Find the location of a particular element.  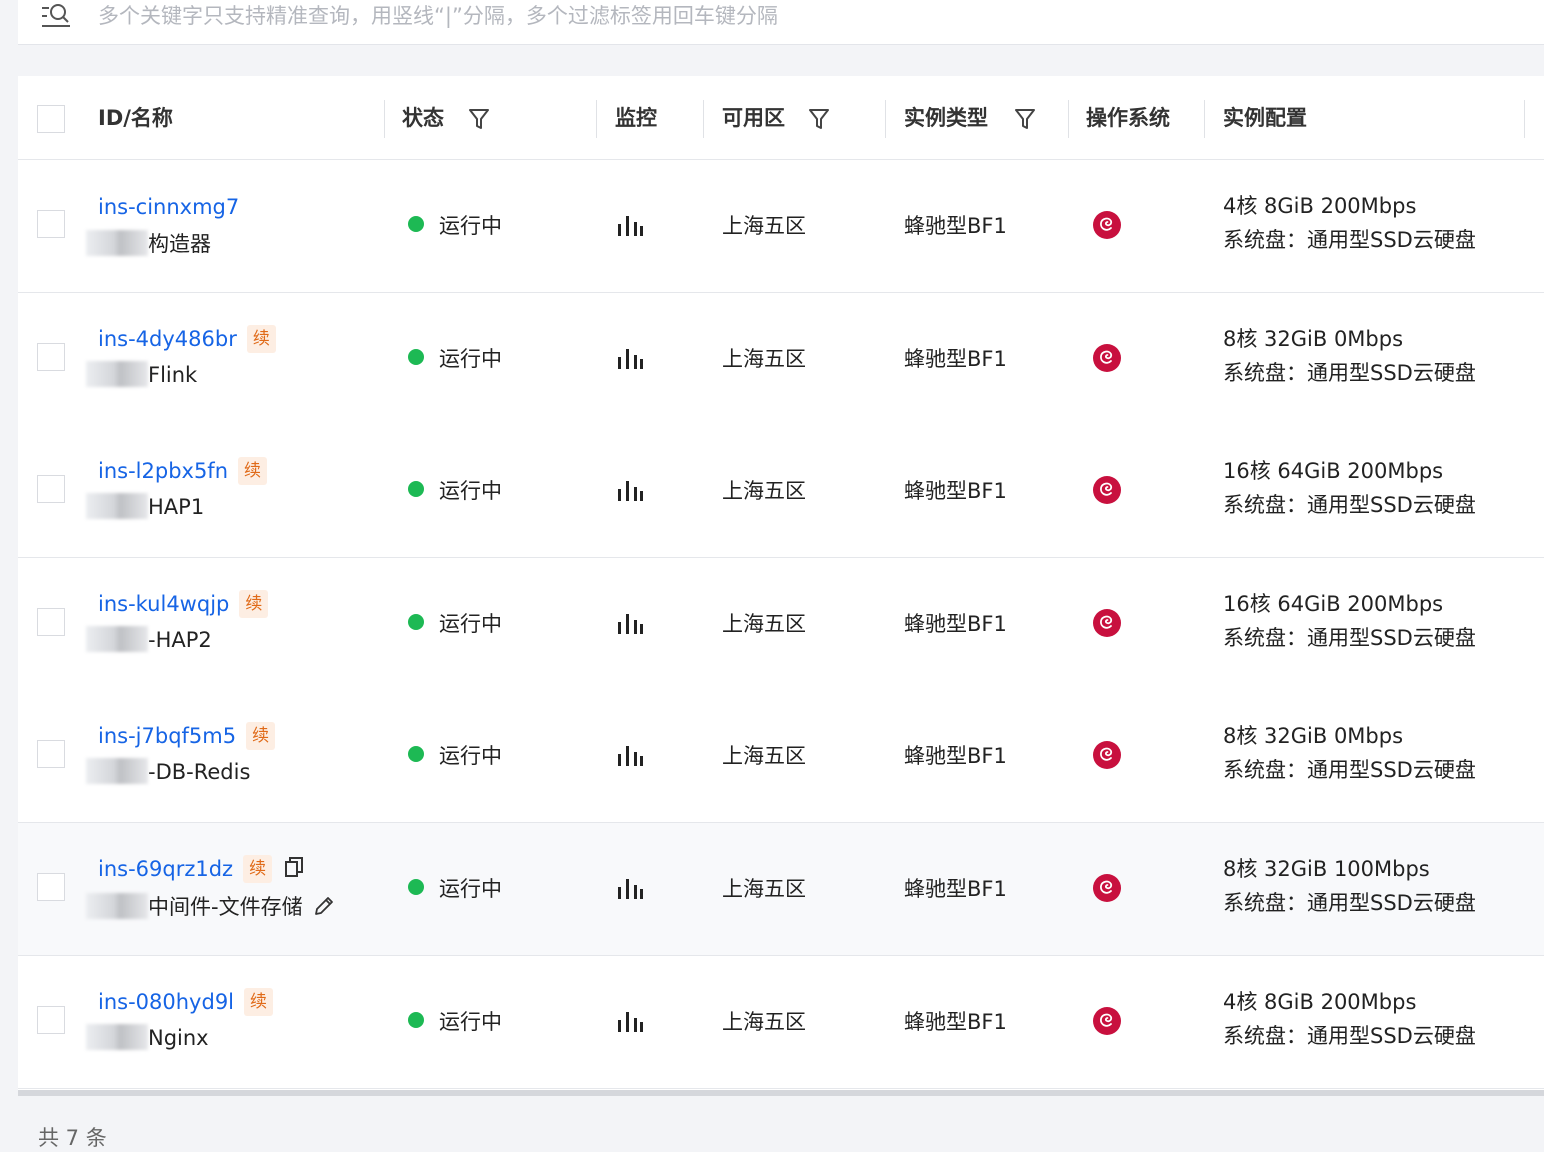

column-header-status: 状态 is located at coordinates (462, 118).